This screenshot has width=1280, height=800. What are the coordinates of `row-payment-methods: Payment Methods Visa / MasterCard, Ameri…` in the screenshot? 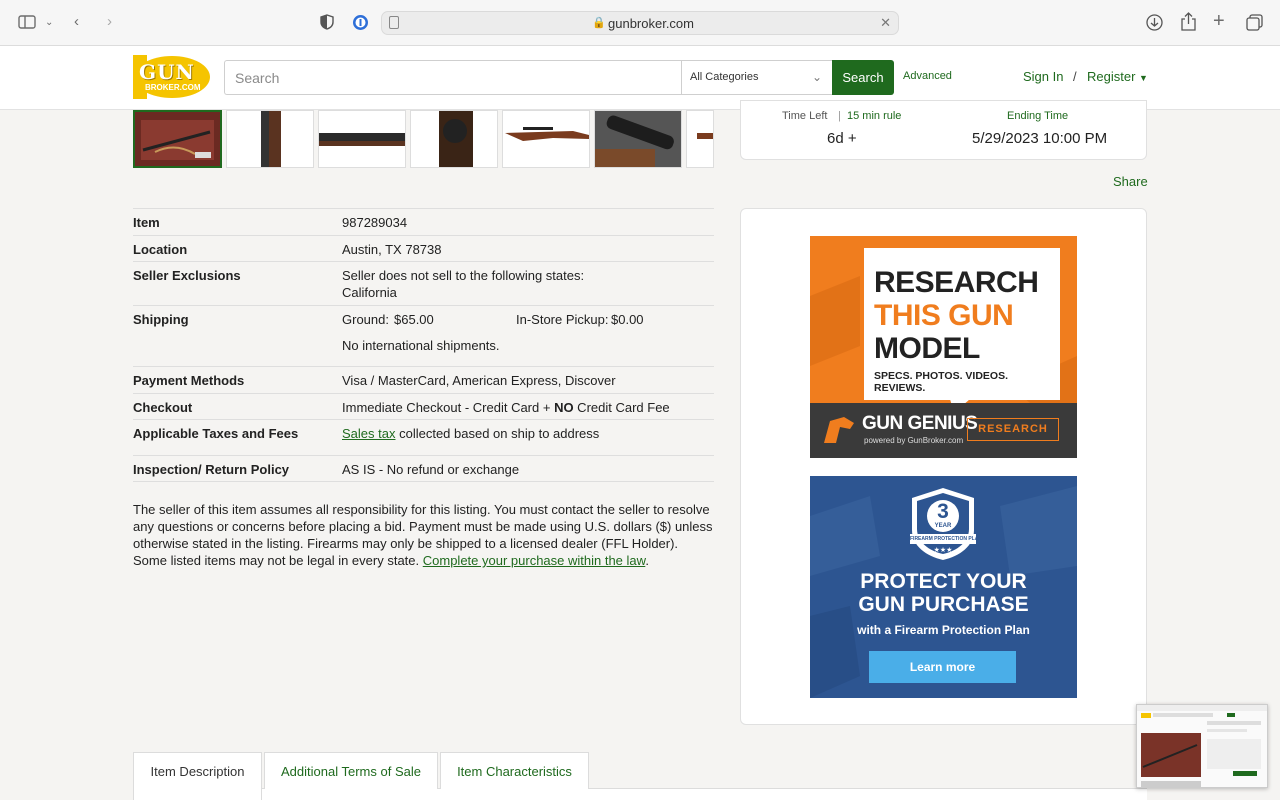 It's located at (423, 379).